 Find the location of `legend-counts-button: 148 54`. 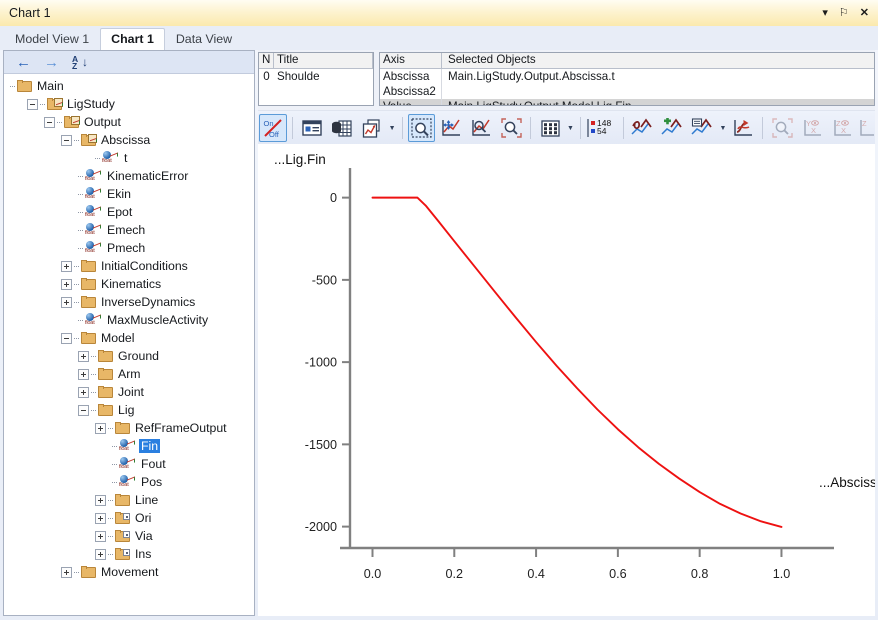

legend-counts-button: 148 54 is located at coordinates (602, 128).